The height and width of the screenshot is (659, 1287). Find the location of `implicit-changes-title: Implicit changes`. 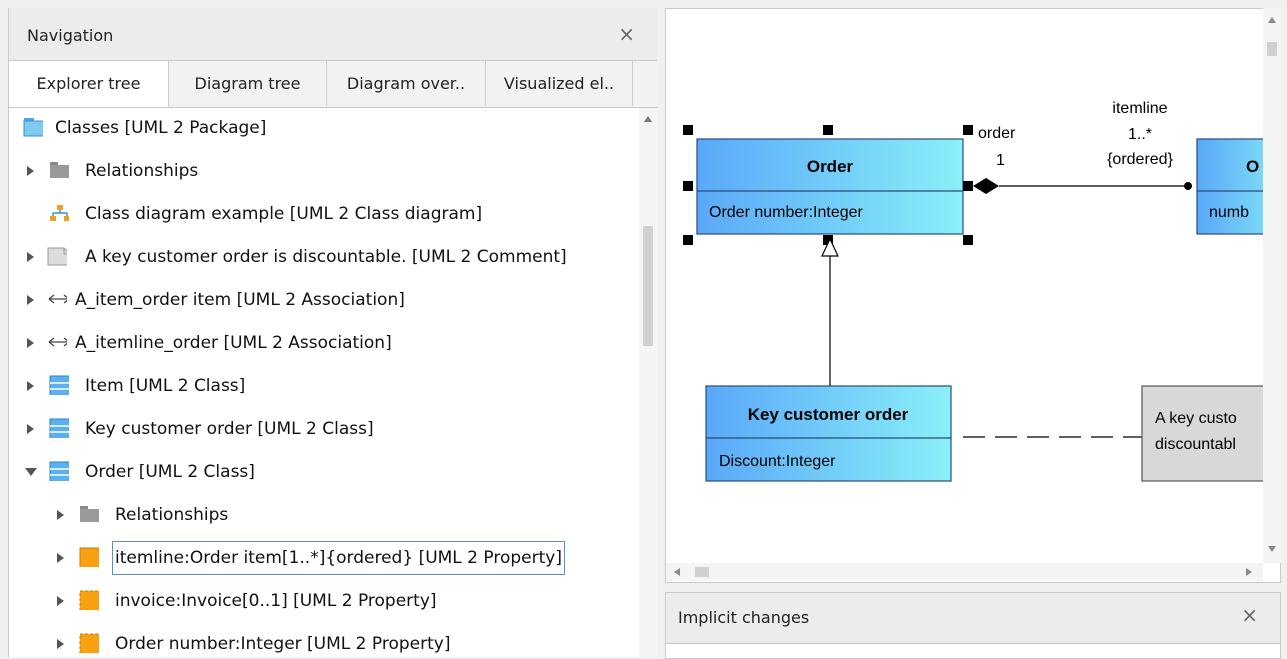

implicit-changes-title: Implicit changes is located at coordinates (744, 617).